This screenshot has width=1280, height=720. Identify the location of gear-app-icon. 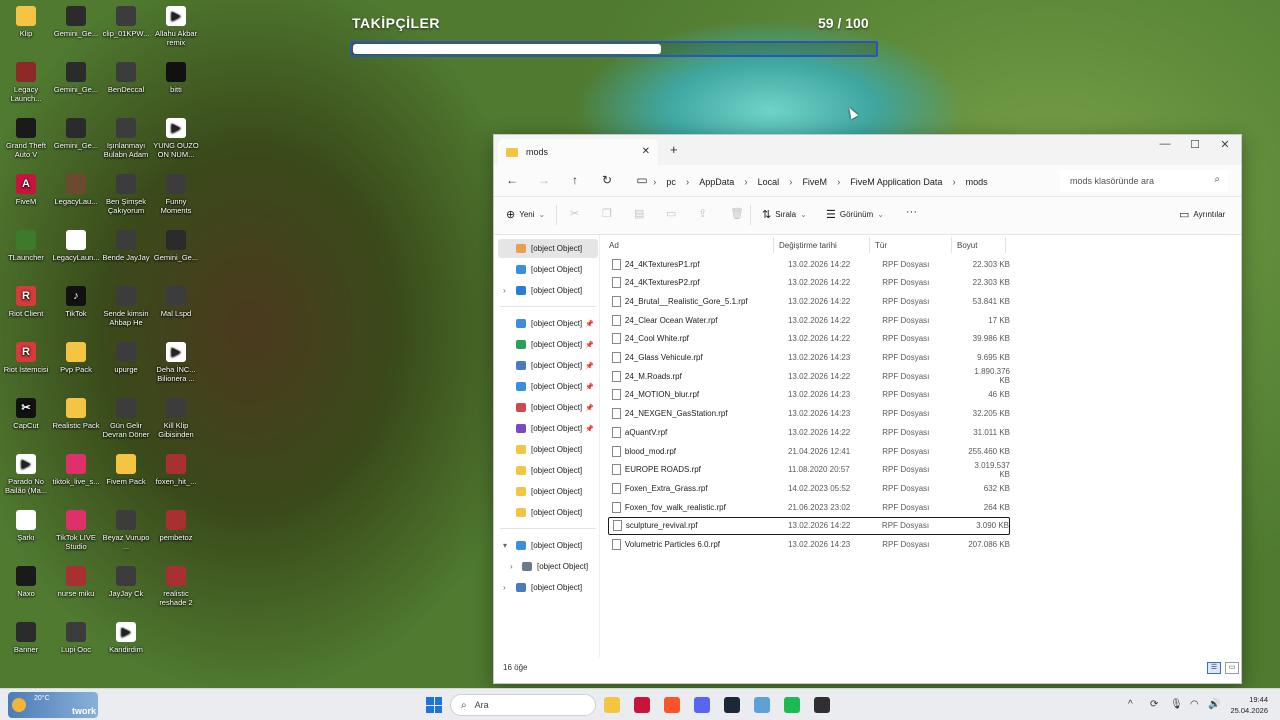
(762, 705).